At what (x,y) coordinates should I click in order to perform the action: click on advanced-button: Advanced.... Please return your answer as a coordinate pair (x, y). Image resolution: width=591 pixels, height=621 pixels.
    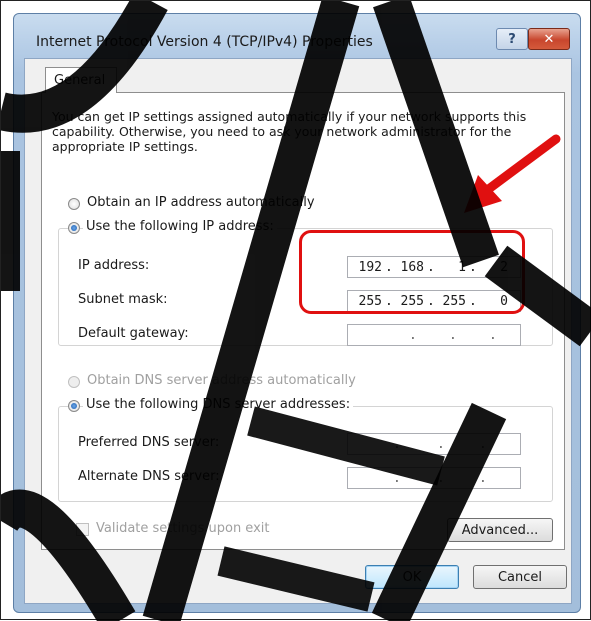
    Looking at the image, I should click on (500, 530).